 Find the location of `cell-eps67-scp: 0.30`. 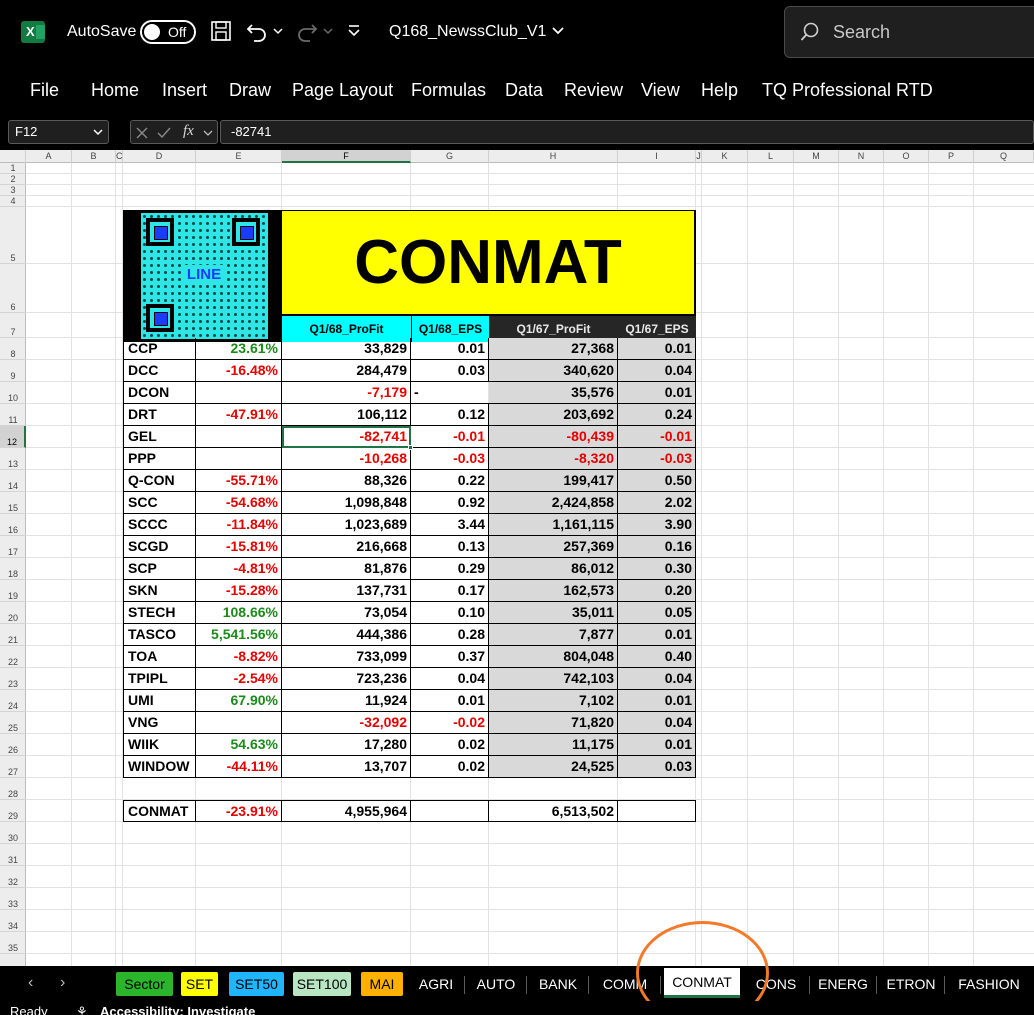

cell-eps67-scp: 0.30 is located at coordinates (657, 569).